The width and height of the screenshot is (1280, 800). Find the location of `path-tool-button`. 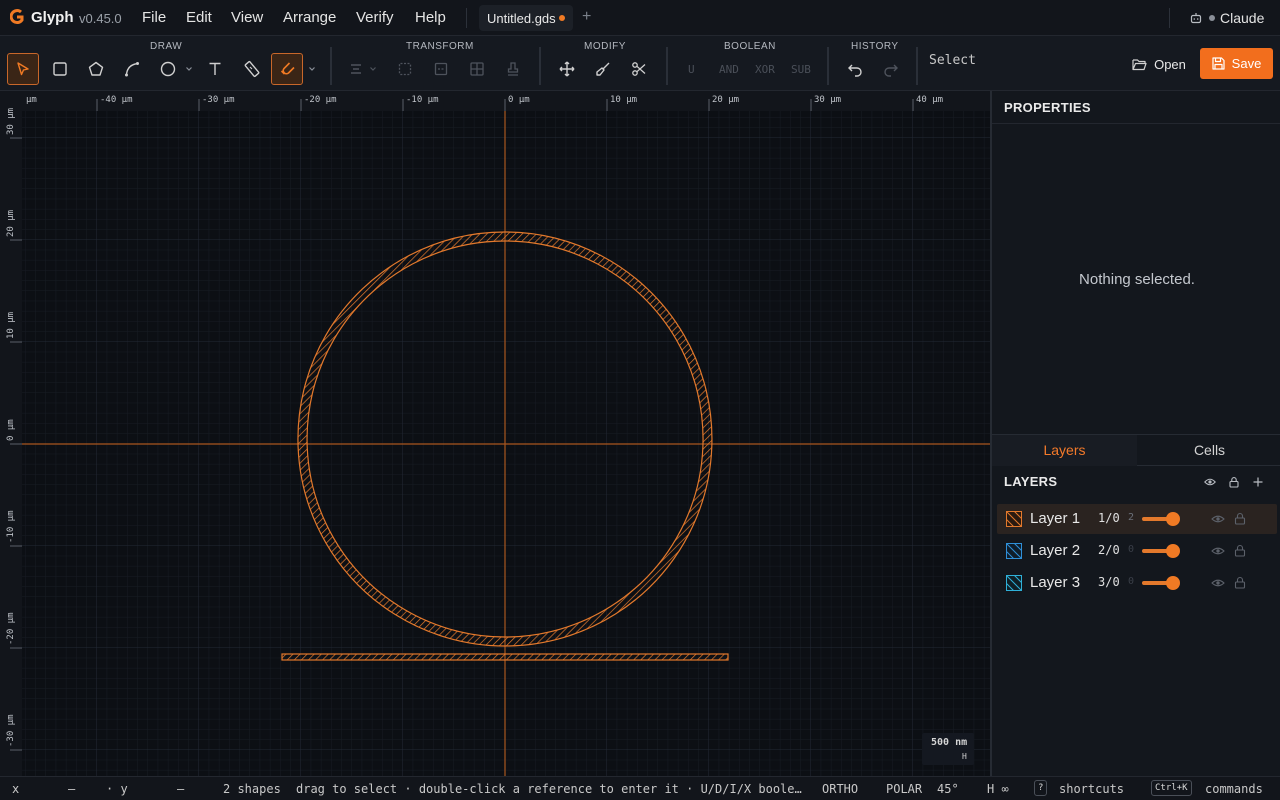

path-tool-button is located at coordinates (132, 69).